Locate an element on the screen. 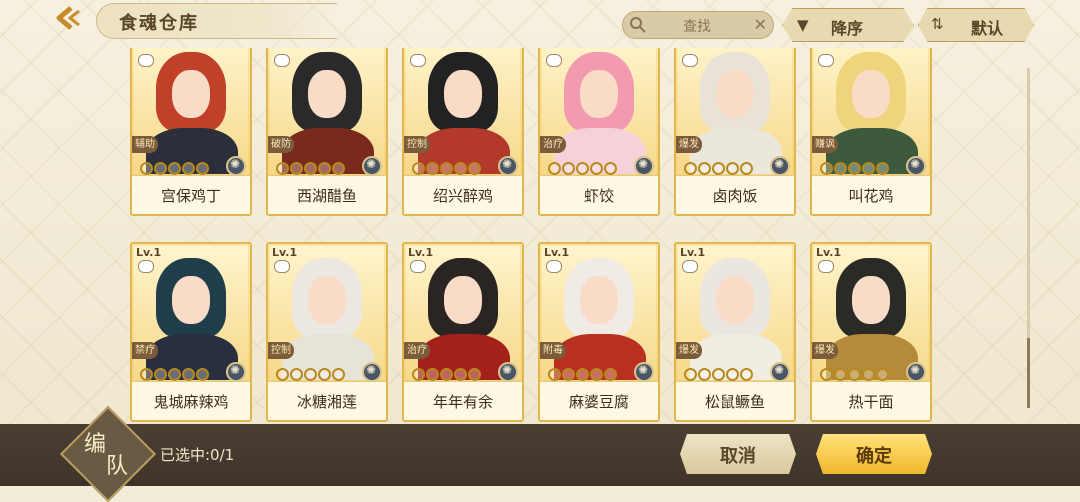  name-plate: 年年有余 is located at coordinates (463, 400).